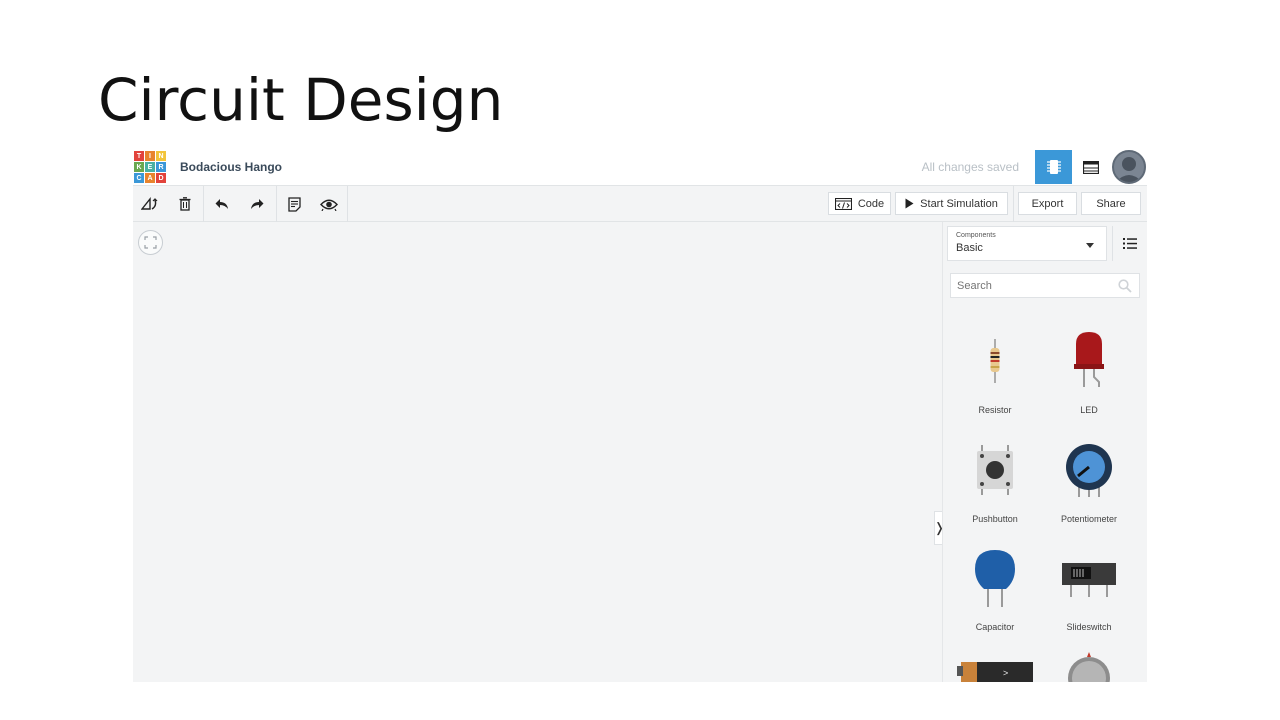 This screenshot has width=1280, height=720. What do you see at coordinates (1089, 359) in the screenshot?
I see `led-icon` at bounding box center [1089, 359].